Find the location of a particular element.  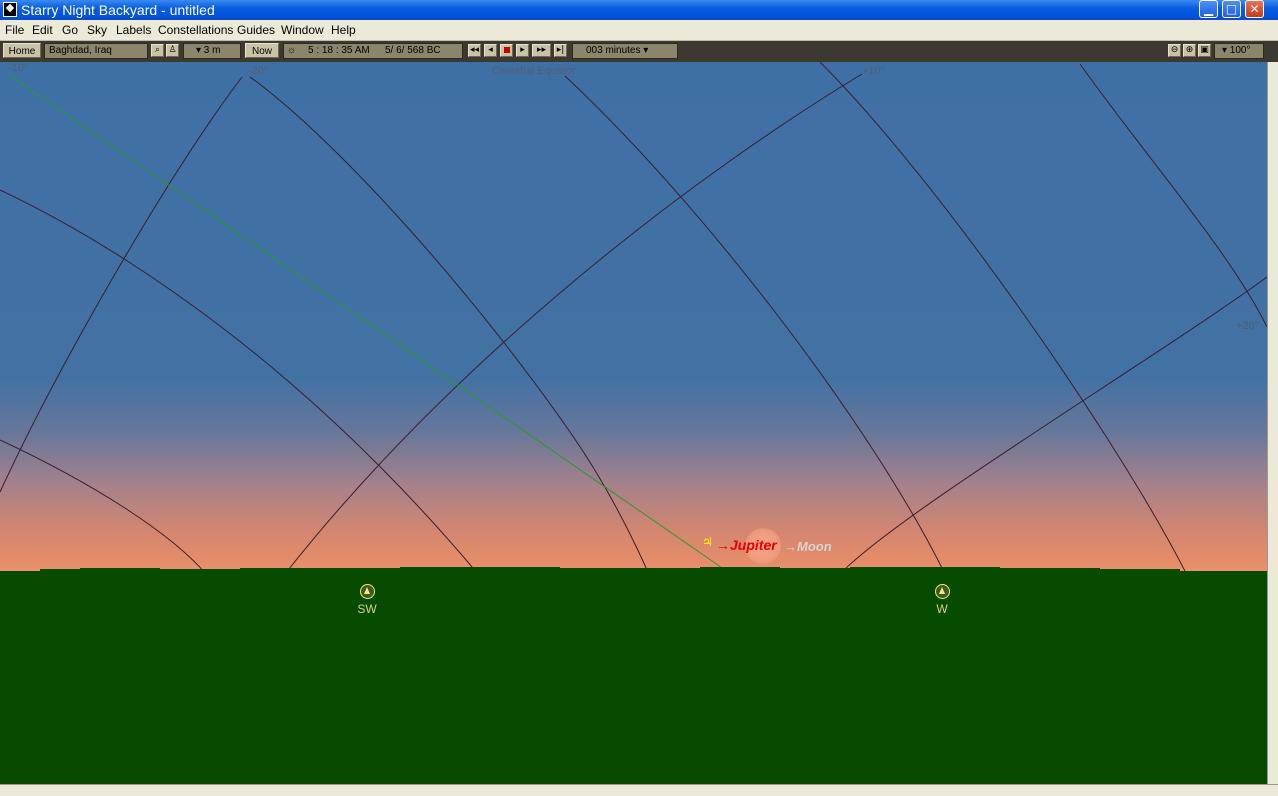

time-step-field: 003 minutes ▾ is located at coordinates (625, 51).